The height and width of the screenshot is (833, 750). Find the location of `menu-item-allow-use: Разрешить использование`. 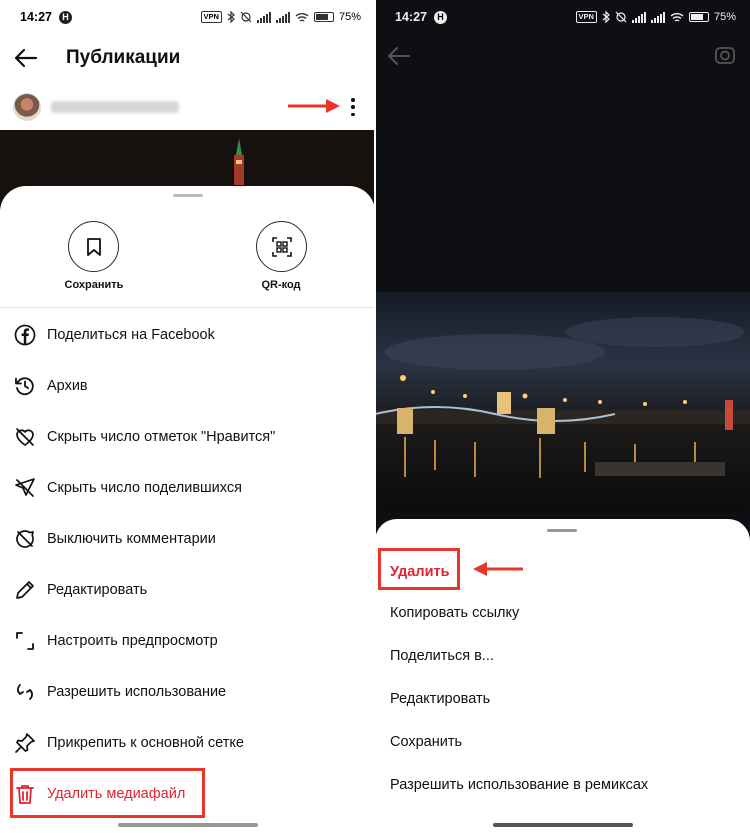

menu-item-allow-use: Разрешить использование is located at coordinates (187, 691).